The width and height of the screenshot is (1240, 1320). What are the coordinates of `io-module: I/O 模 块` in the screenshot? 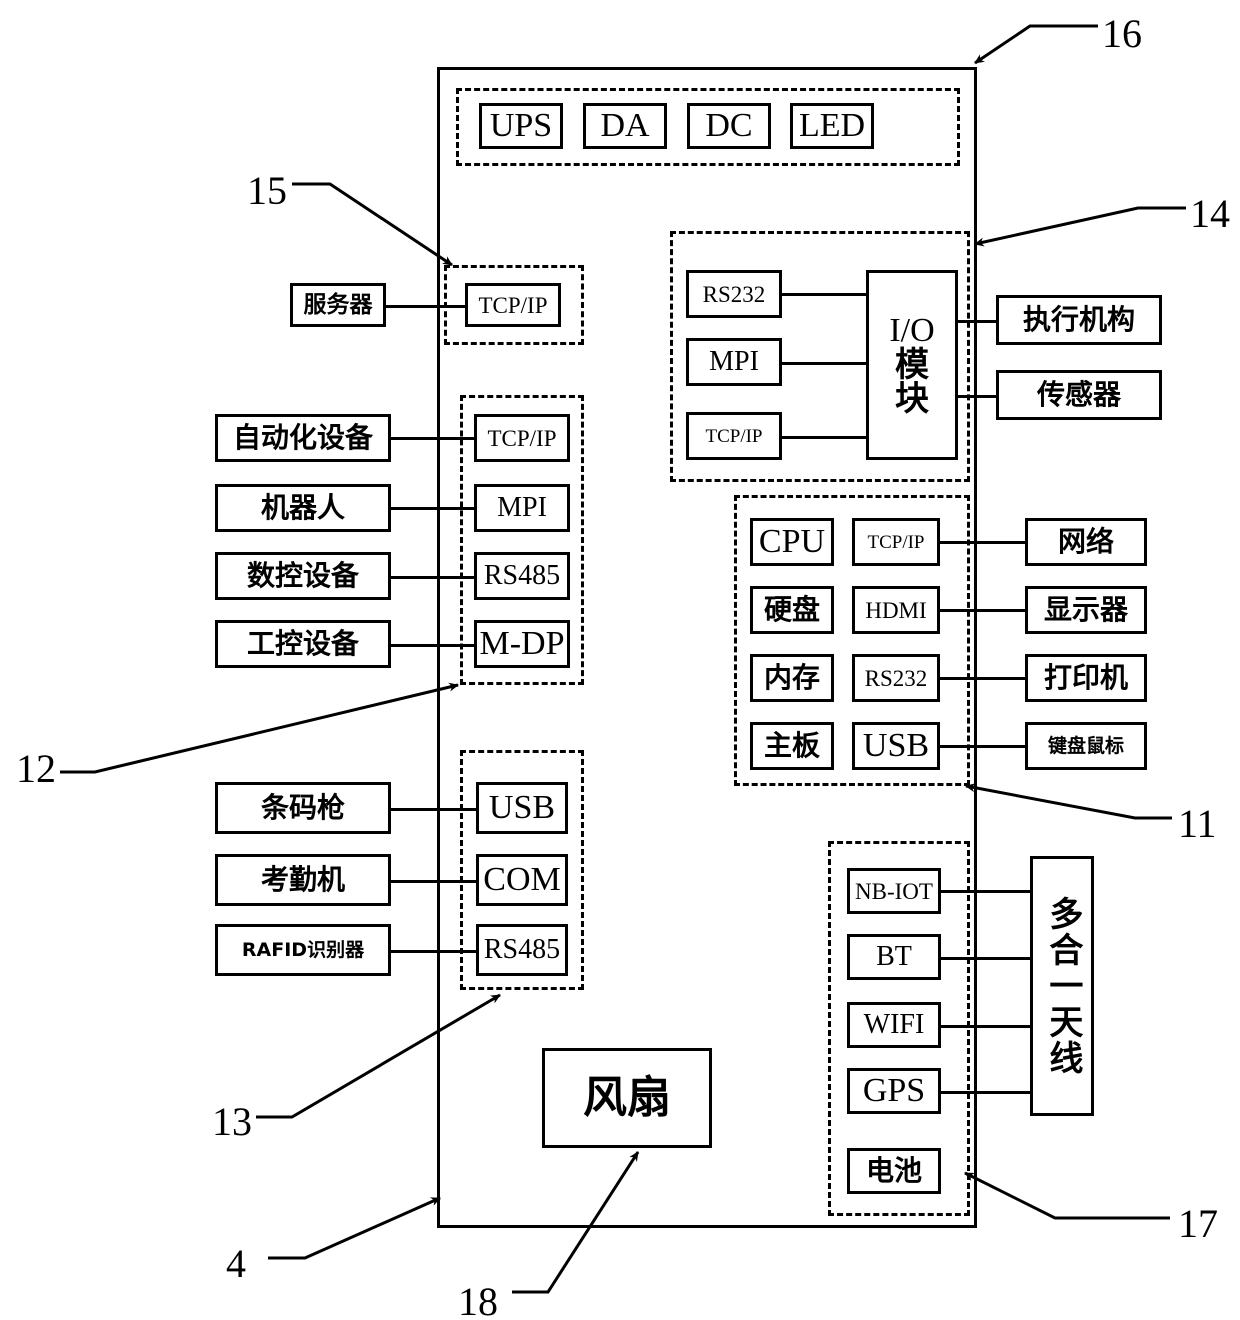 It's located at (912, 365).